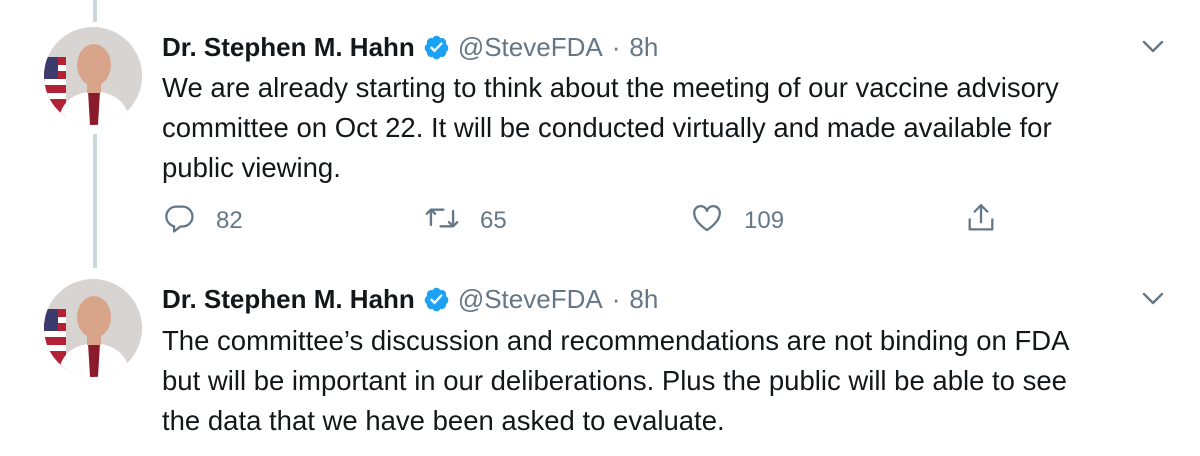 The width and height of the screenshot is (1200, 456). I want to click on like-icon, so click(707, 221).